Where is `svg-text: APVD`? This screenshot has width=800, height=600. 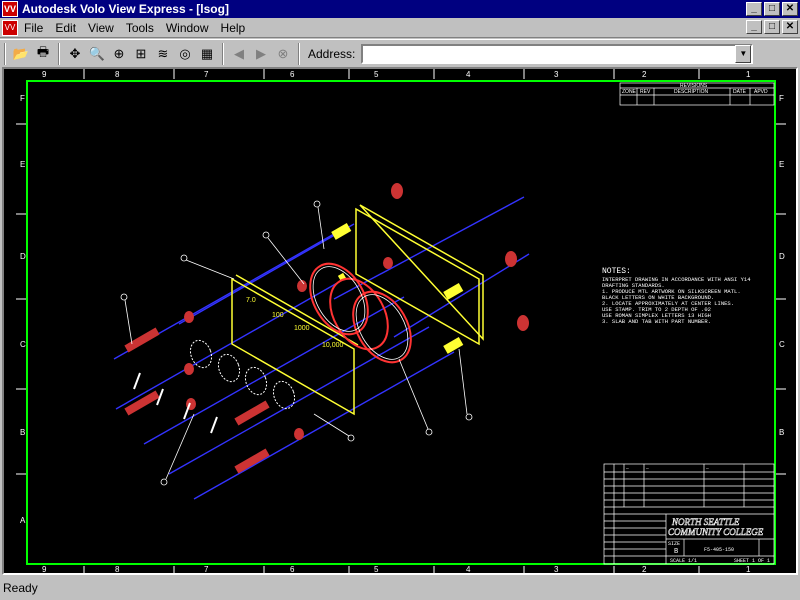
svg-text: APVD is located at coordinates (761, 92).